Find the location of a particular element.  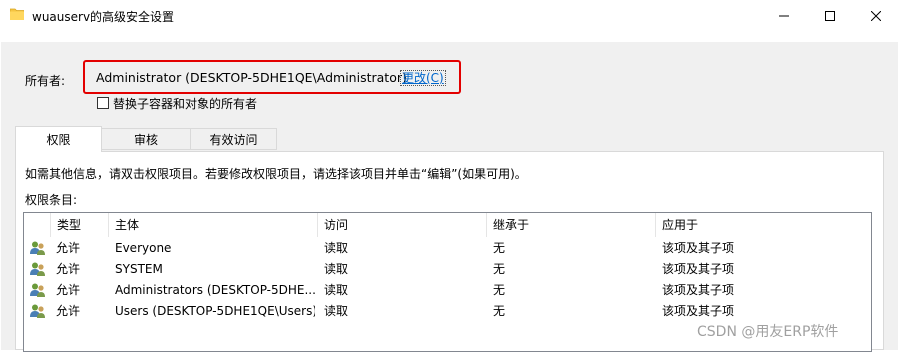

row-principal: Everyone is located at coordinates (143, 248).